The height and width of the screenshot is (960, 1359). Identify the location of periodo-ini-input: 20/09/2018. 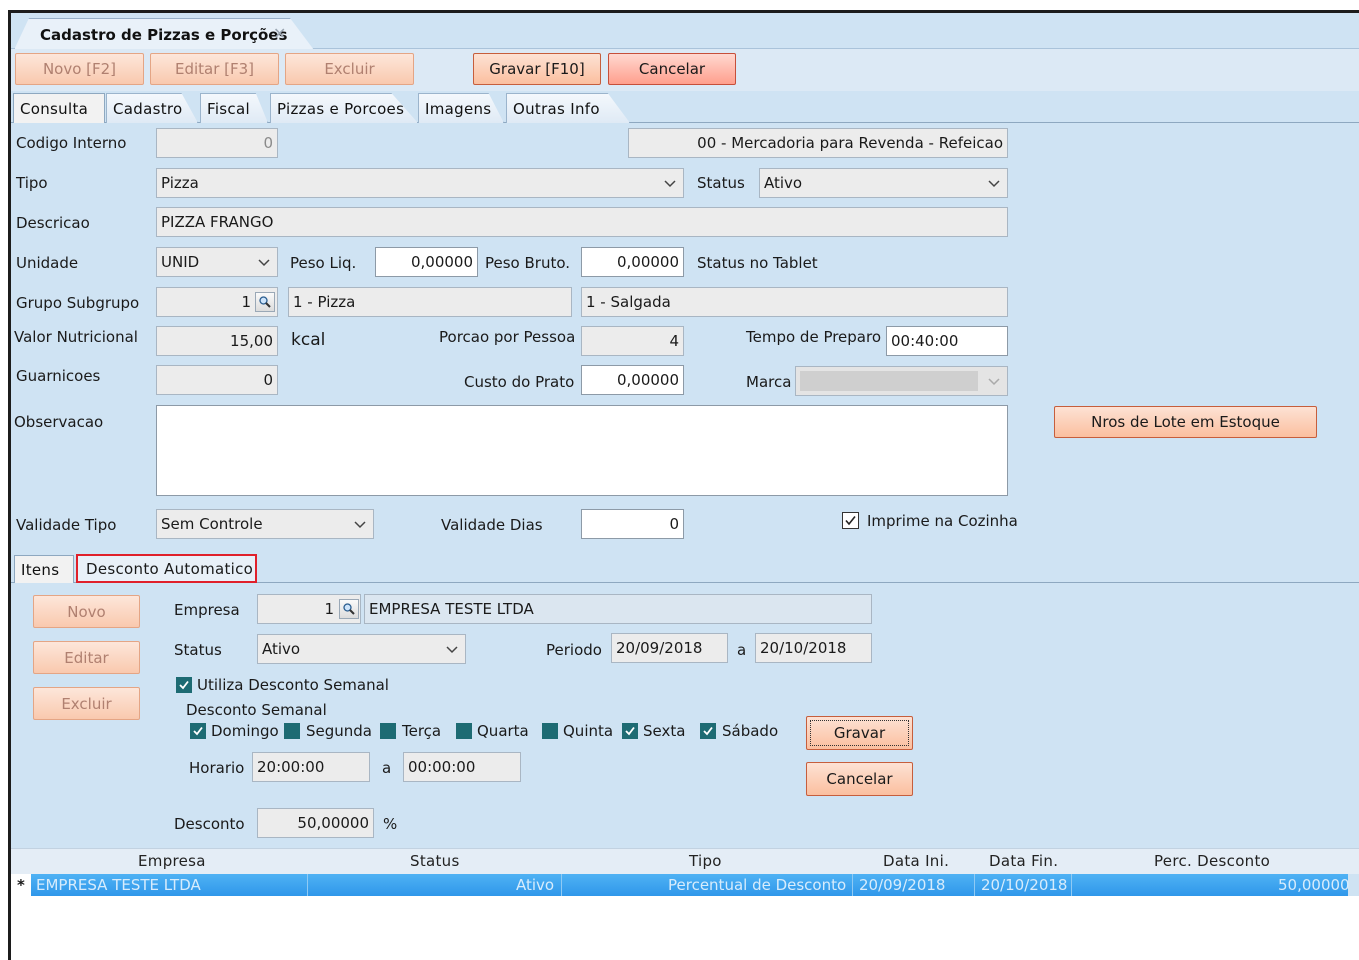
(669, 648).